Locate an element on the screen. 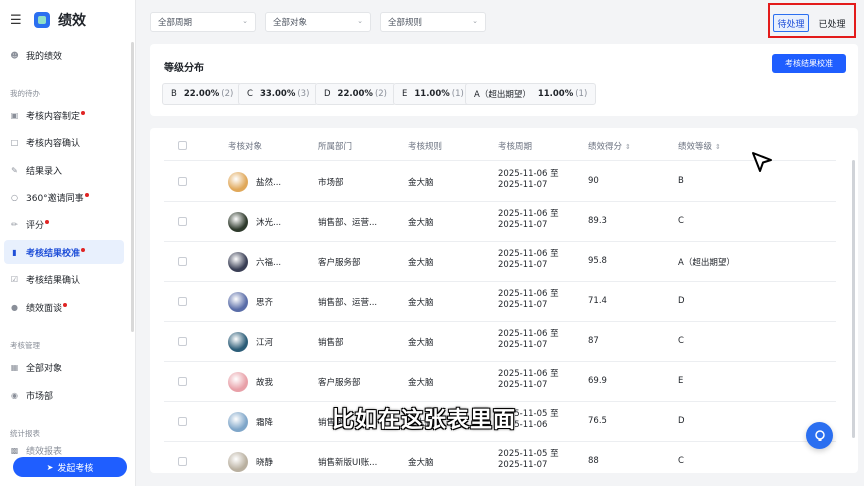  group-label-manage: 考核管理 is located at coordinates (25, 345).